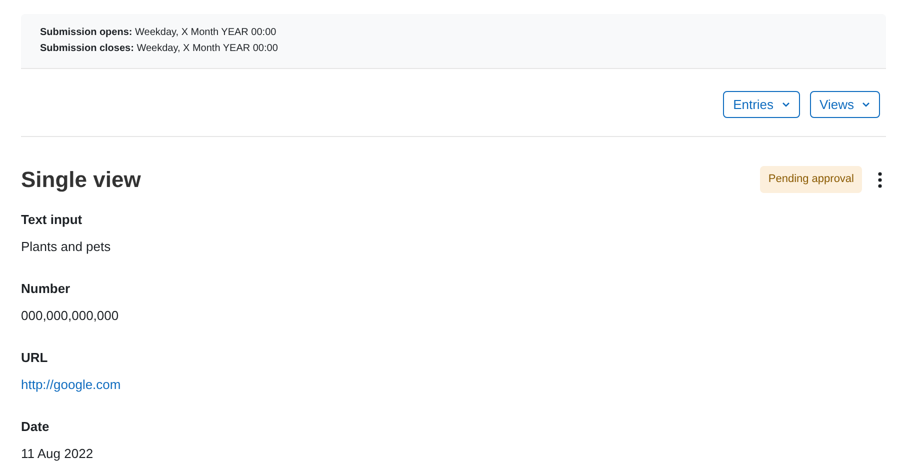  What do you see at coordinates (66, 247) in the screenshot?
I see `field-value: Plants and pets` at bounding box center [66, 247].